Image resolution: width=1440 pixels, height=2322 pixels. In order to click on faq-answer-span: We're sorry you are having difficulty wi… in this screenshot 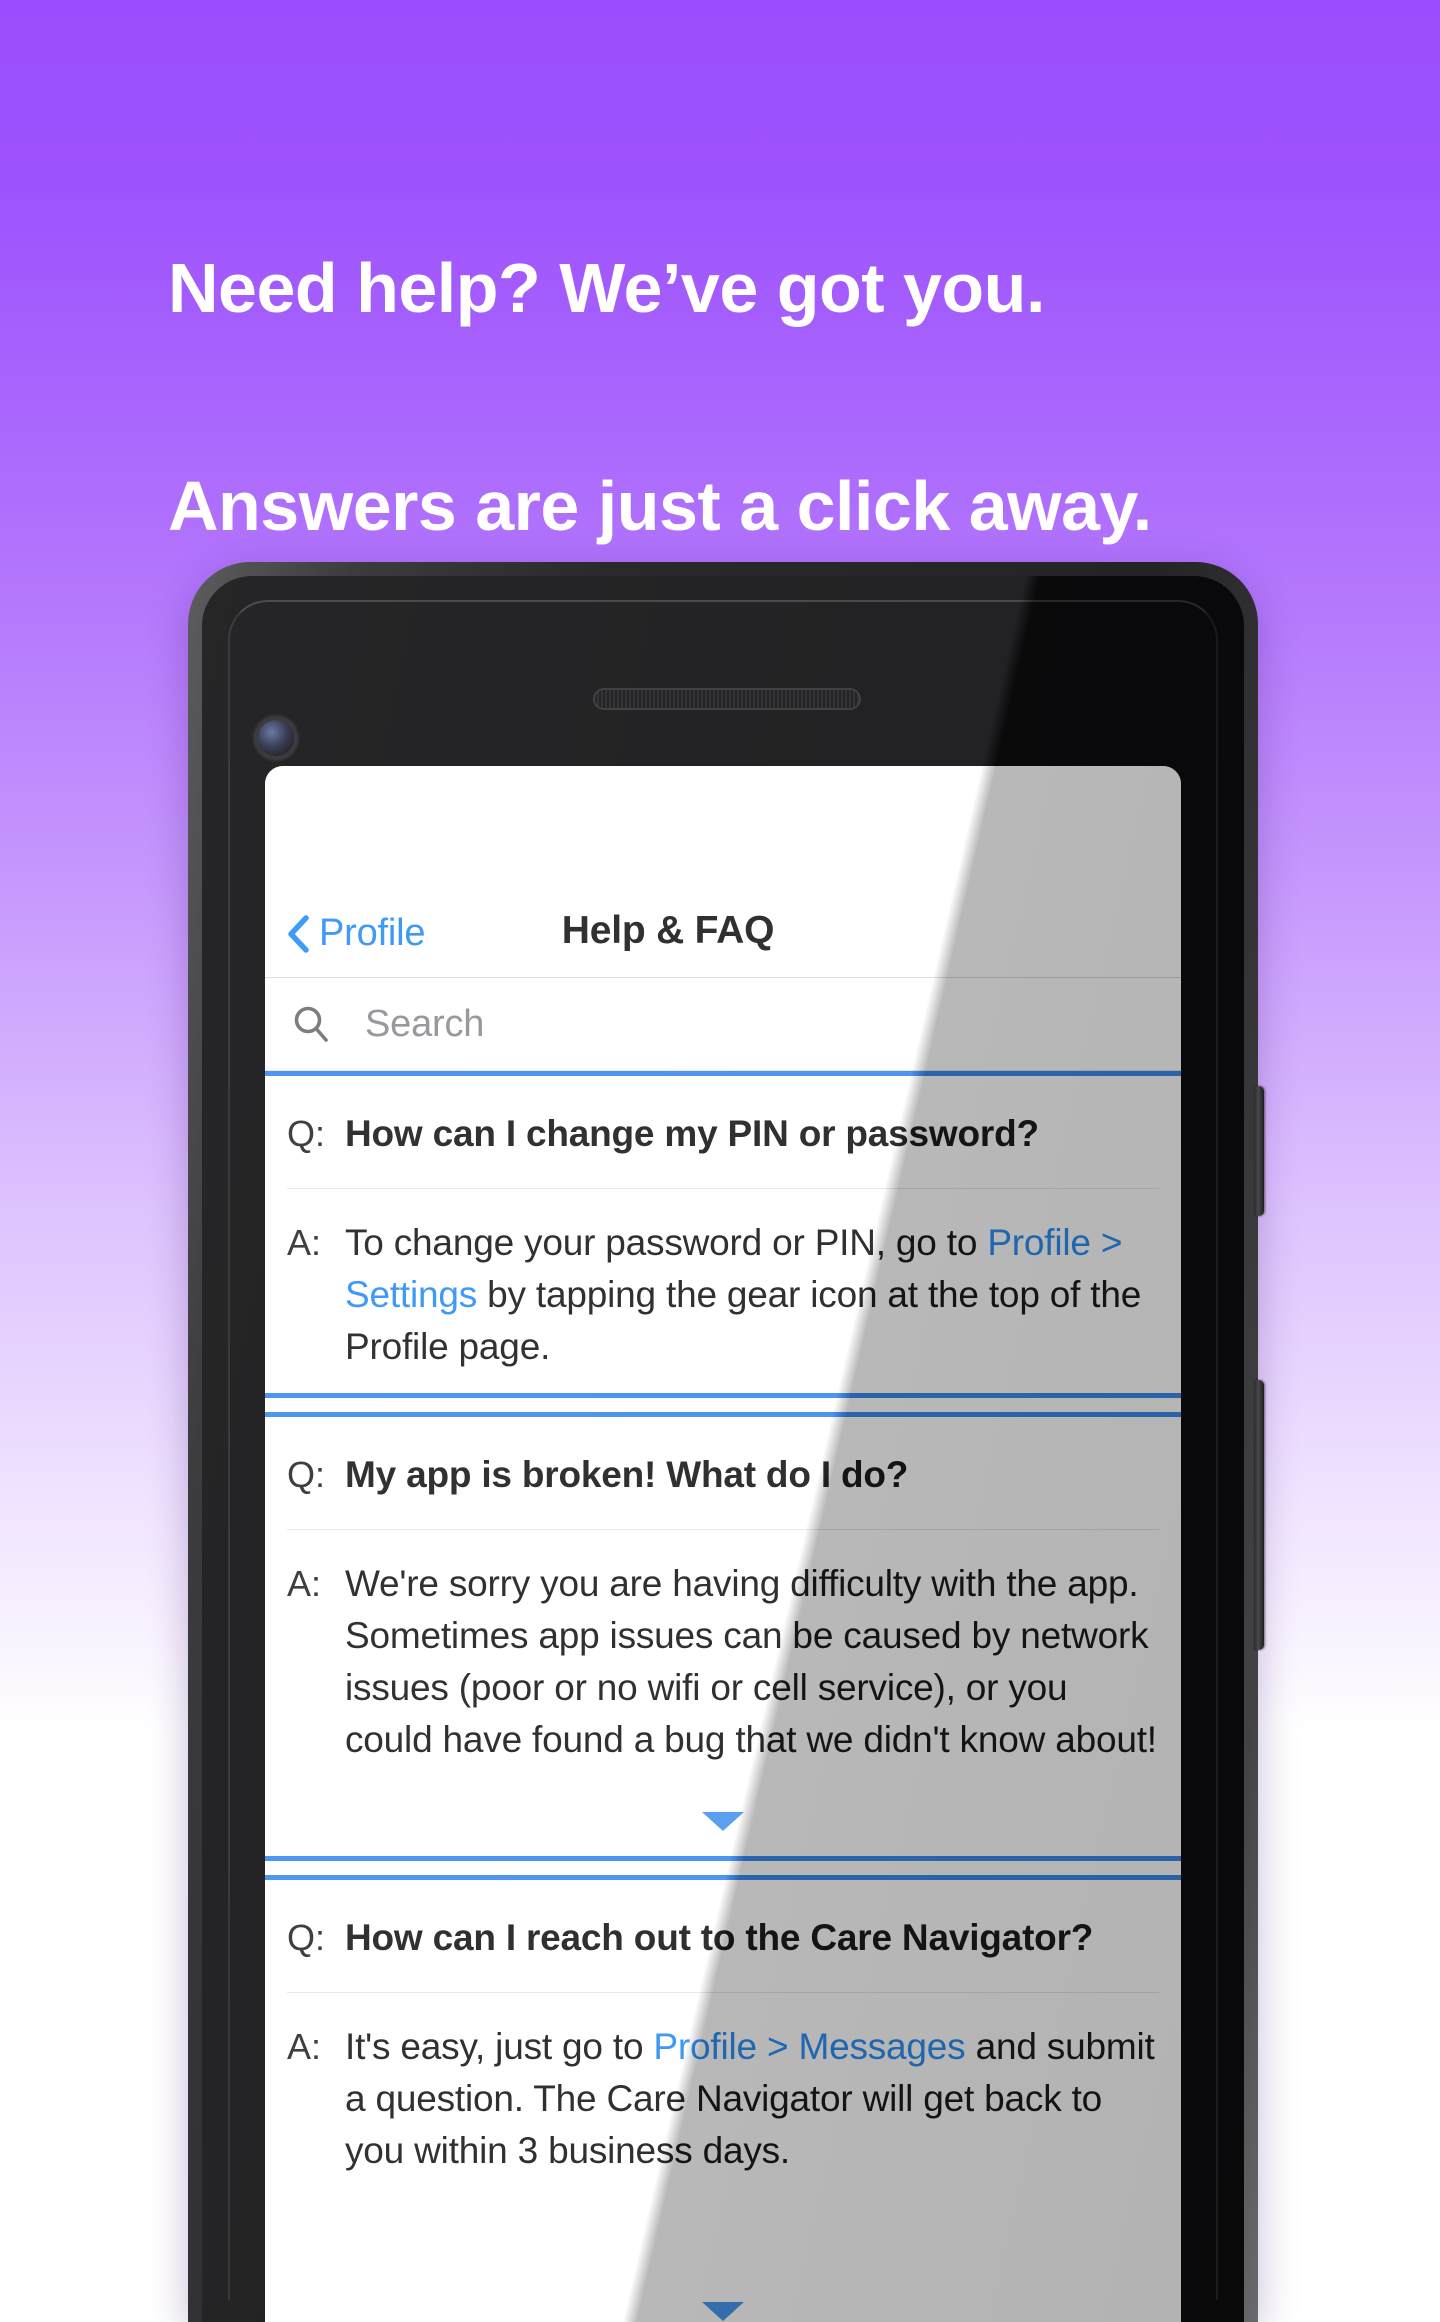, I will do `click(751, 1661)`.